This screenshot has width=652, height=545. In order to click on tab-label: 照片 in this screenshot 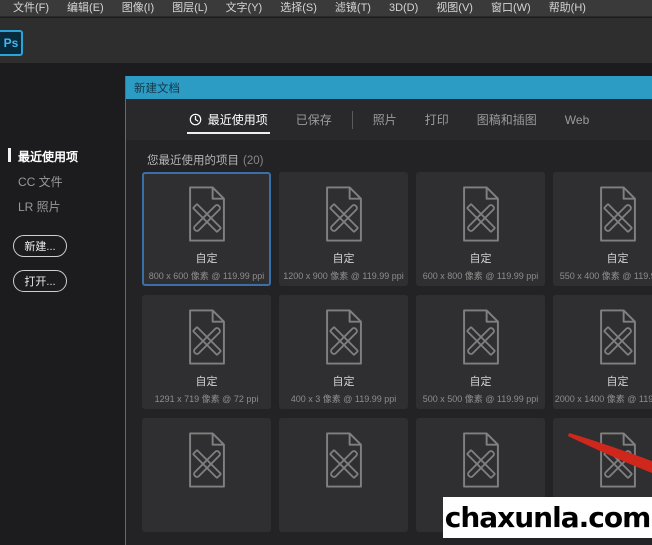, I will do `click(384, 120)`.